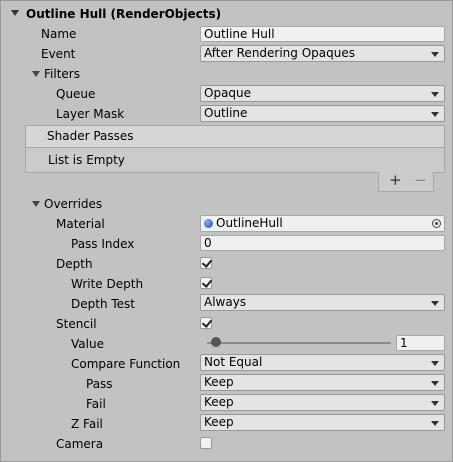 Image resolution: width=453 pixels, height=462 pixels. Describe the element at coordinates (235, 137) in the screenshot. I see `shader-passes-header: Shader Passes` at that location.